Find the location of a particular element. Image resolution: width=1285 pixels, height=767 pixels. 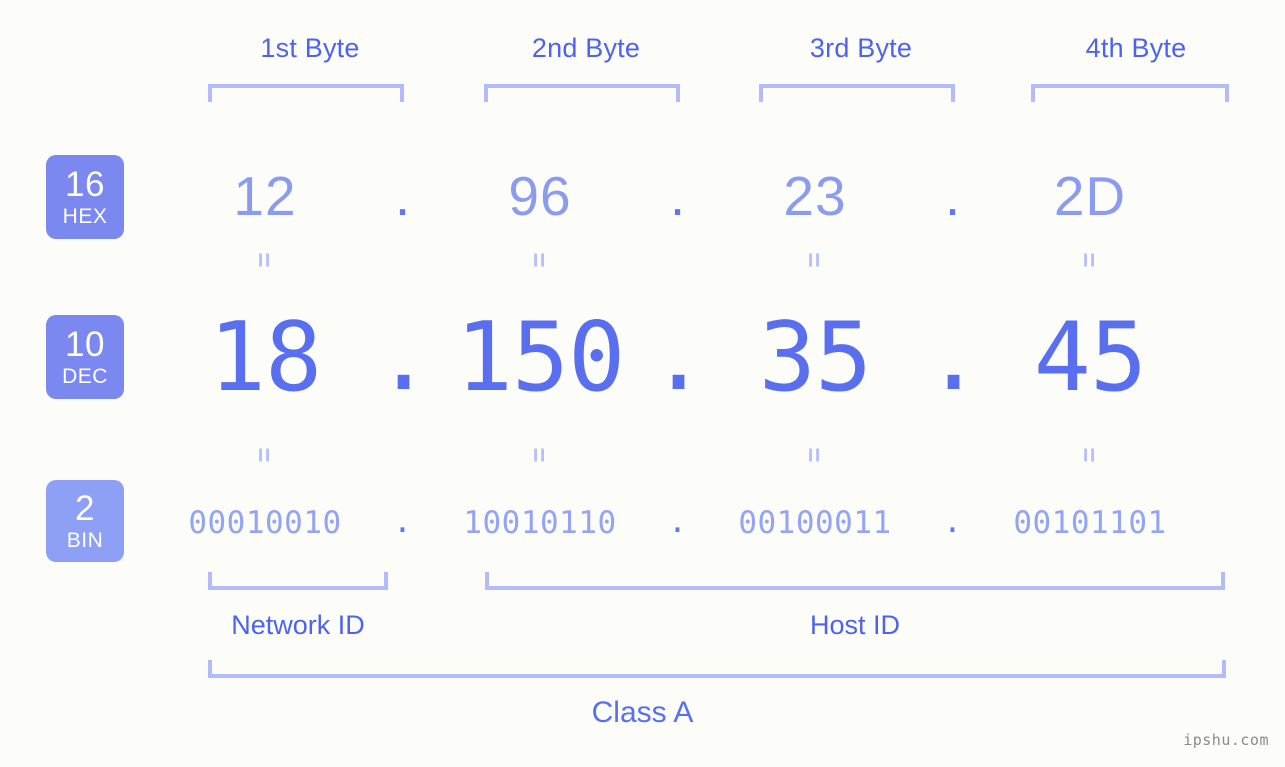

byte-header-3: 3rd Byte is located at coordinates (861, 48).